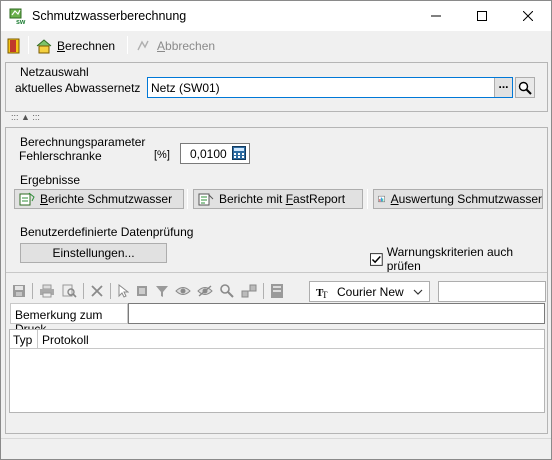 The image size is (552, 460). What do you see at coordinates (277, 339) in the screenshot?
I see `table-header: Typ Protokoll` at bounding box center [277, 339].